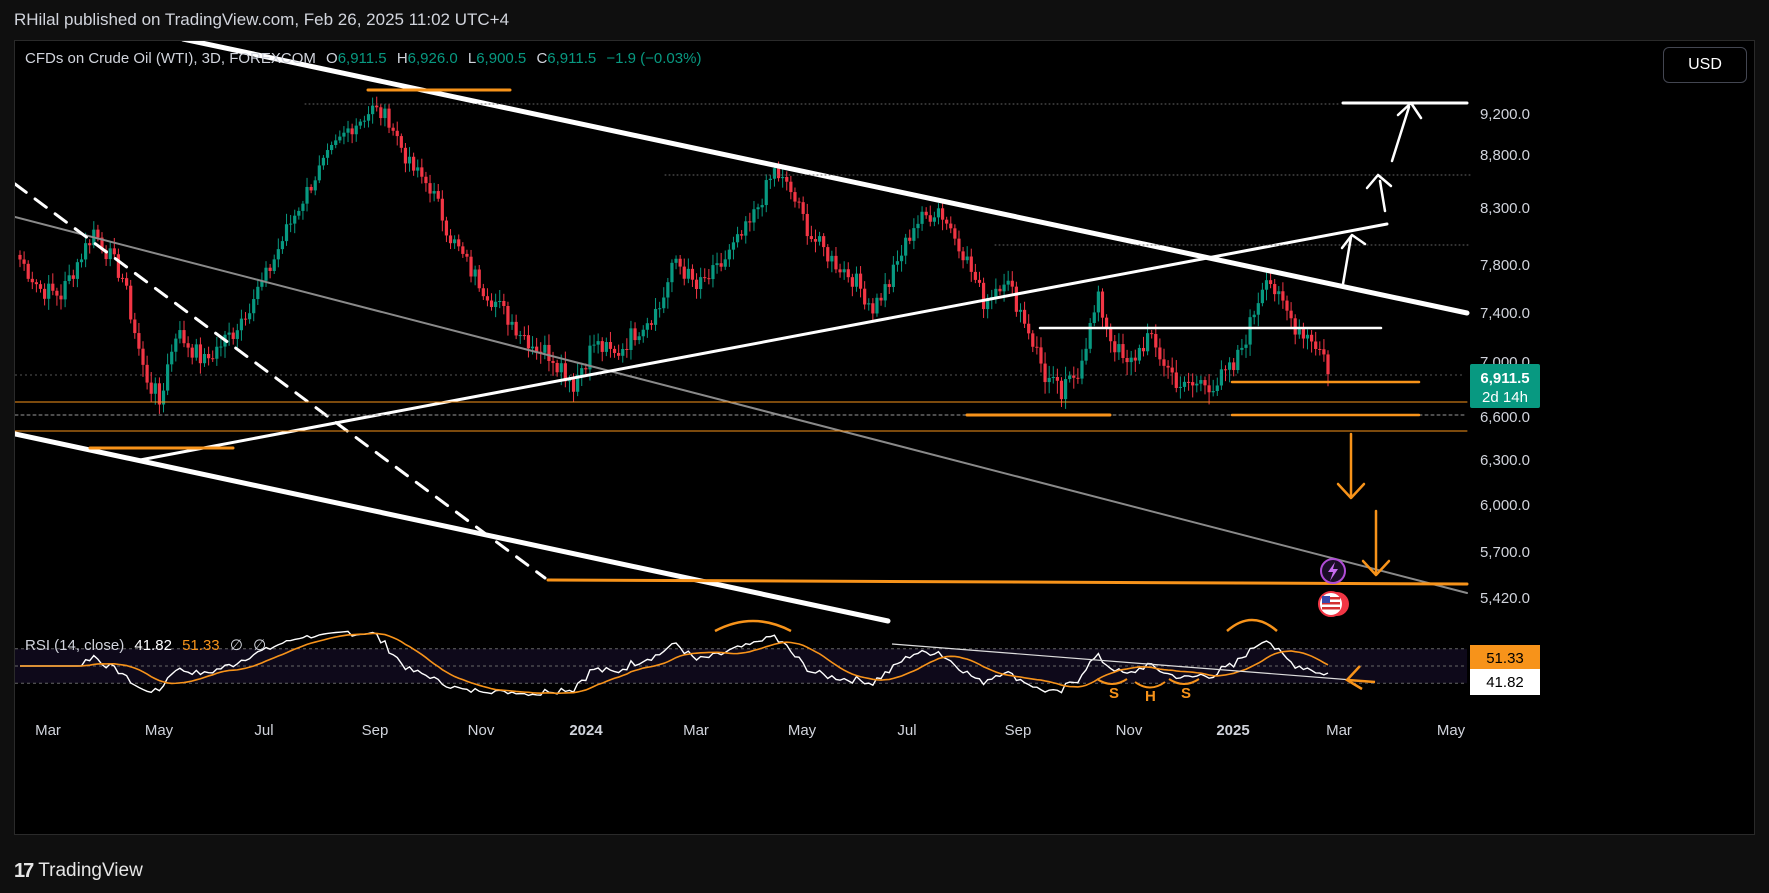 The width and height of the screenshot is (1769, 893). What do you see at coordinates (170, 58) in the screenshot?
I see `legend-symbol: CFDs on Crude Oil (WTI), 3D, FOREXCOM` at bounding box center [170, 58].